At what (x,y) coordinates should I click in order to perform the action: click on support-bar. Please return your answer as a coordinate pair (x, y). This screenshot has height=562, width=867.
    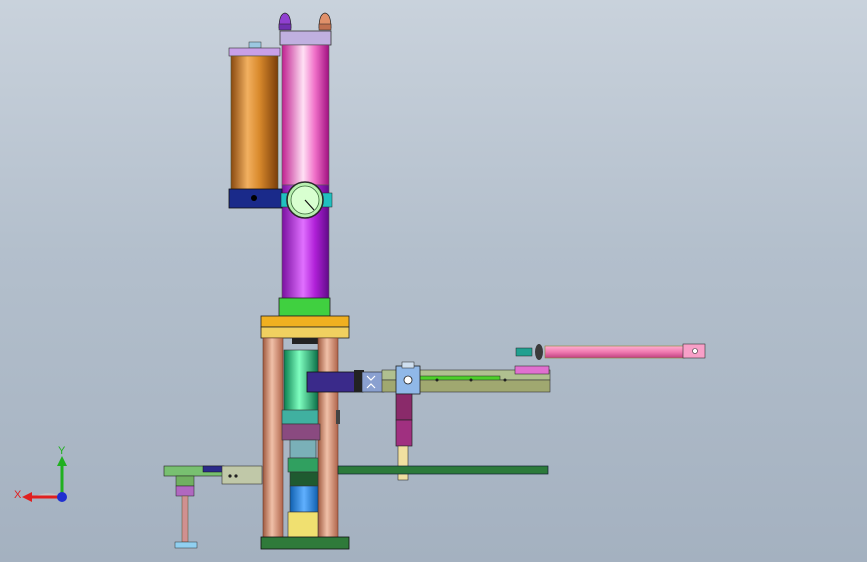
    Looking at the image, I should click on (443, 470).